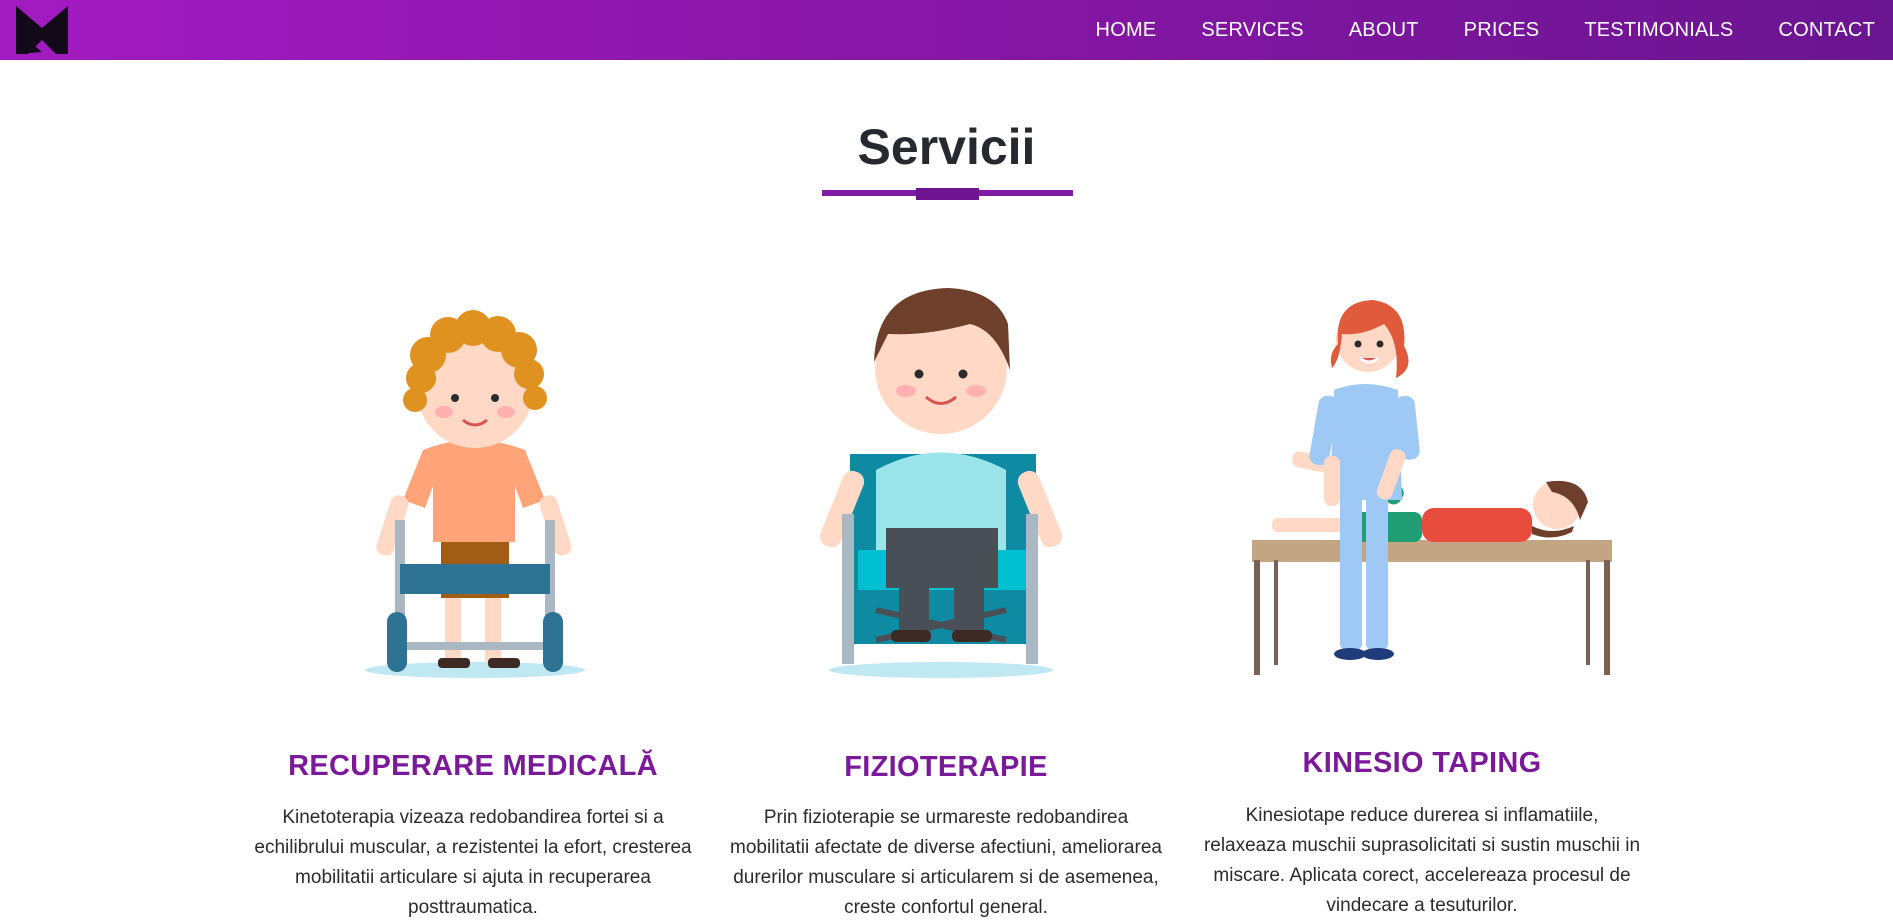  Describe the element at coordinates (1826, 30) in the screenshot. I see `nav-contact-link: CONTACT` at that location.